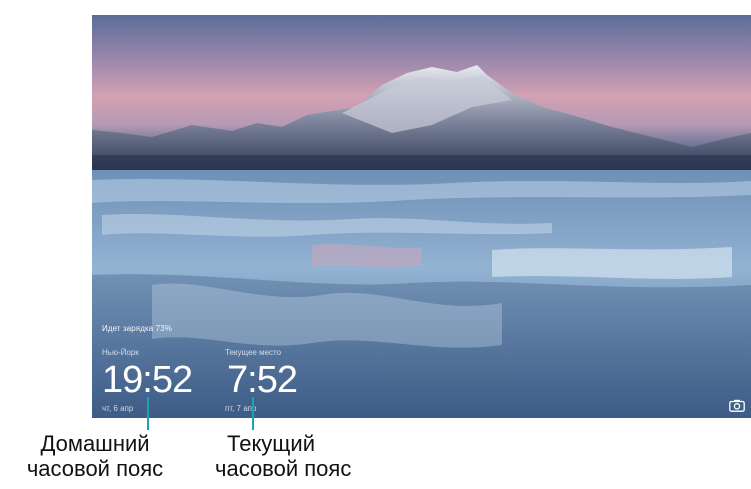  Describe the element at coordinates (147, 380) in the screenshot. I see `home-clock-time: 19:52` at that location.